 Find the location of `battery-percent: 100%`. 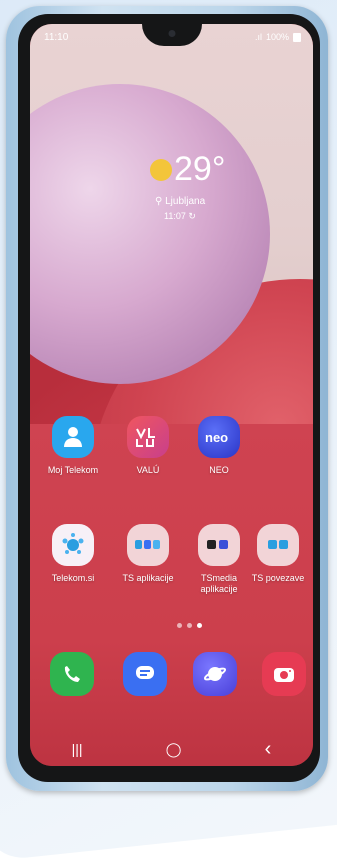

battery-percent: 100% is located at coordinates (277, 37).